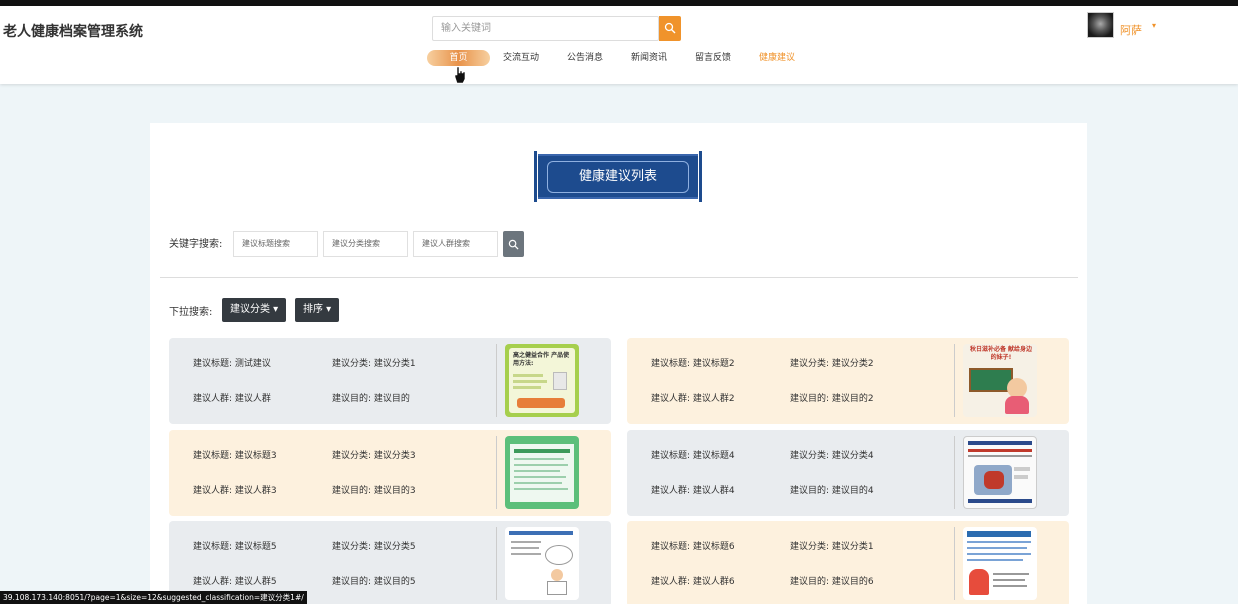  I want to click on card-category: 建议分类: 建议分类5, so click(374, 547).